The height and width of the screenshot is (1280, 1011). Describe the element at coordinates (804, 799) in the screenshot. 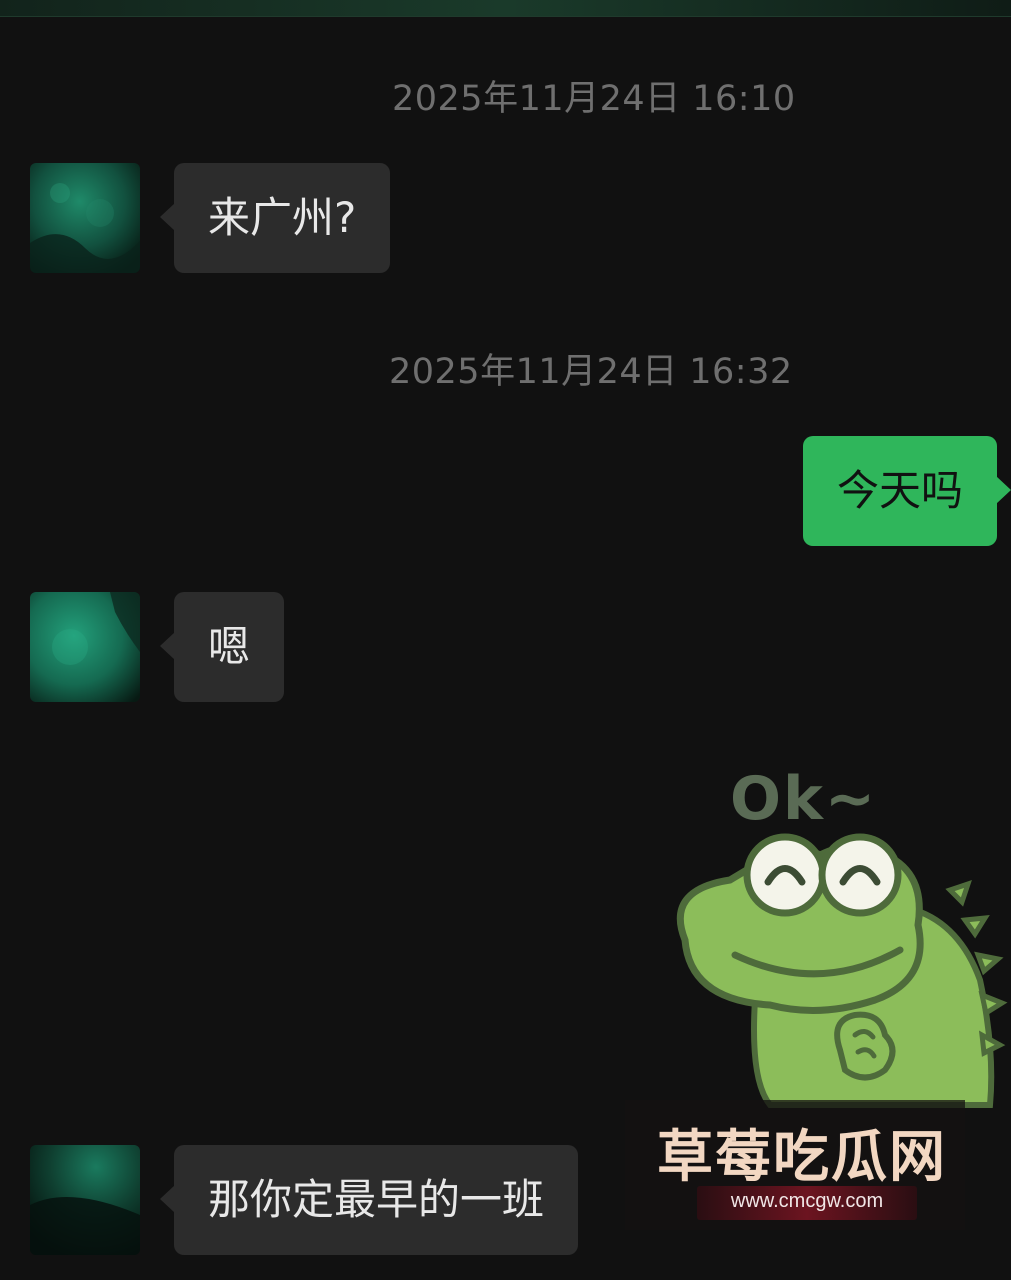

I see `sticker-caption: Ok~` at that location.